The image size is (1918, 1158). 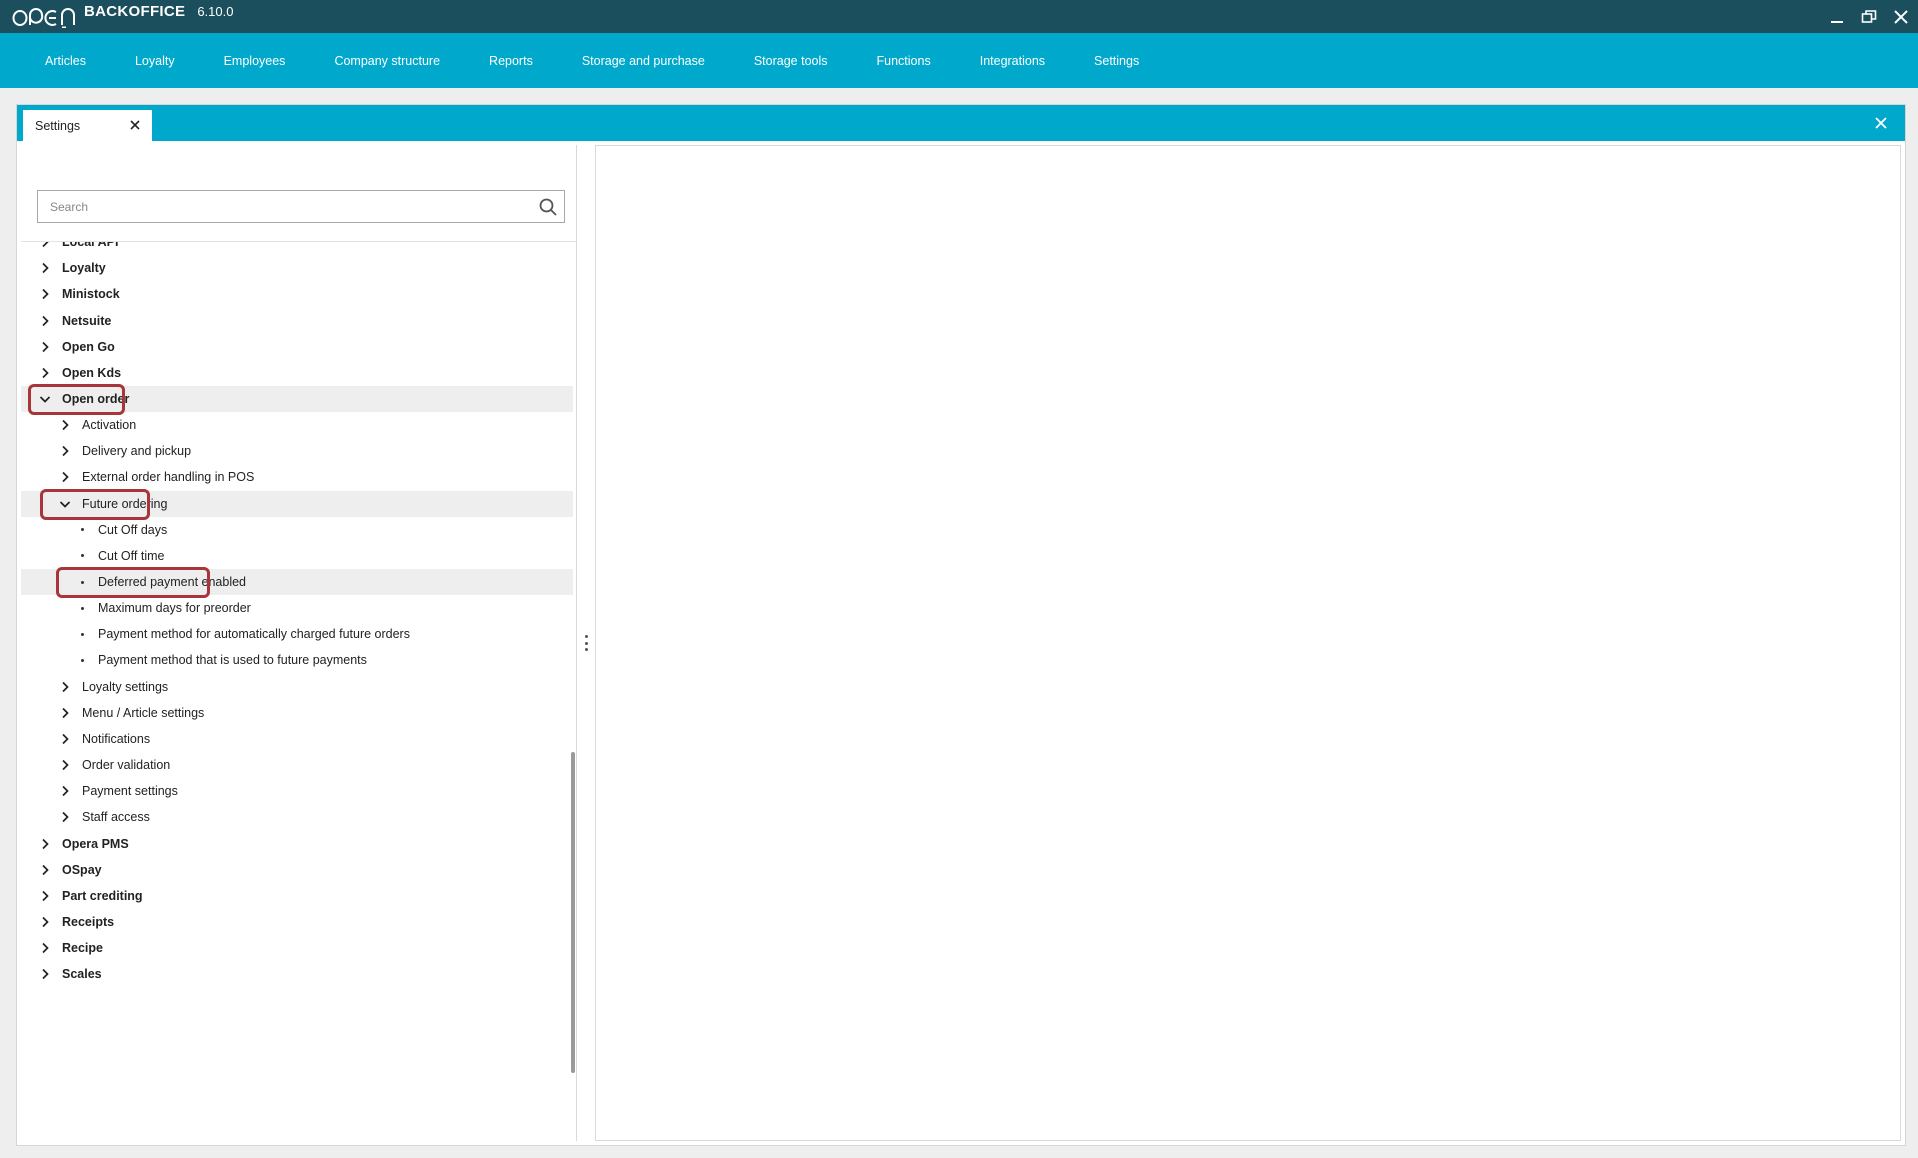 What do you see at coordinates (58, 125) in the screenshot?
I see `tab-settings-label: Settings` at bounding box center [58, 125].